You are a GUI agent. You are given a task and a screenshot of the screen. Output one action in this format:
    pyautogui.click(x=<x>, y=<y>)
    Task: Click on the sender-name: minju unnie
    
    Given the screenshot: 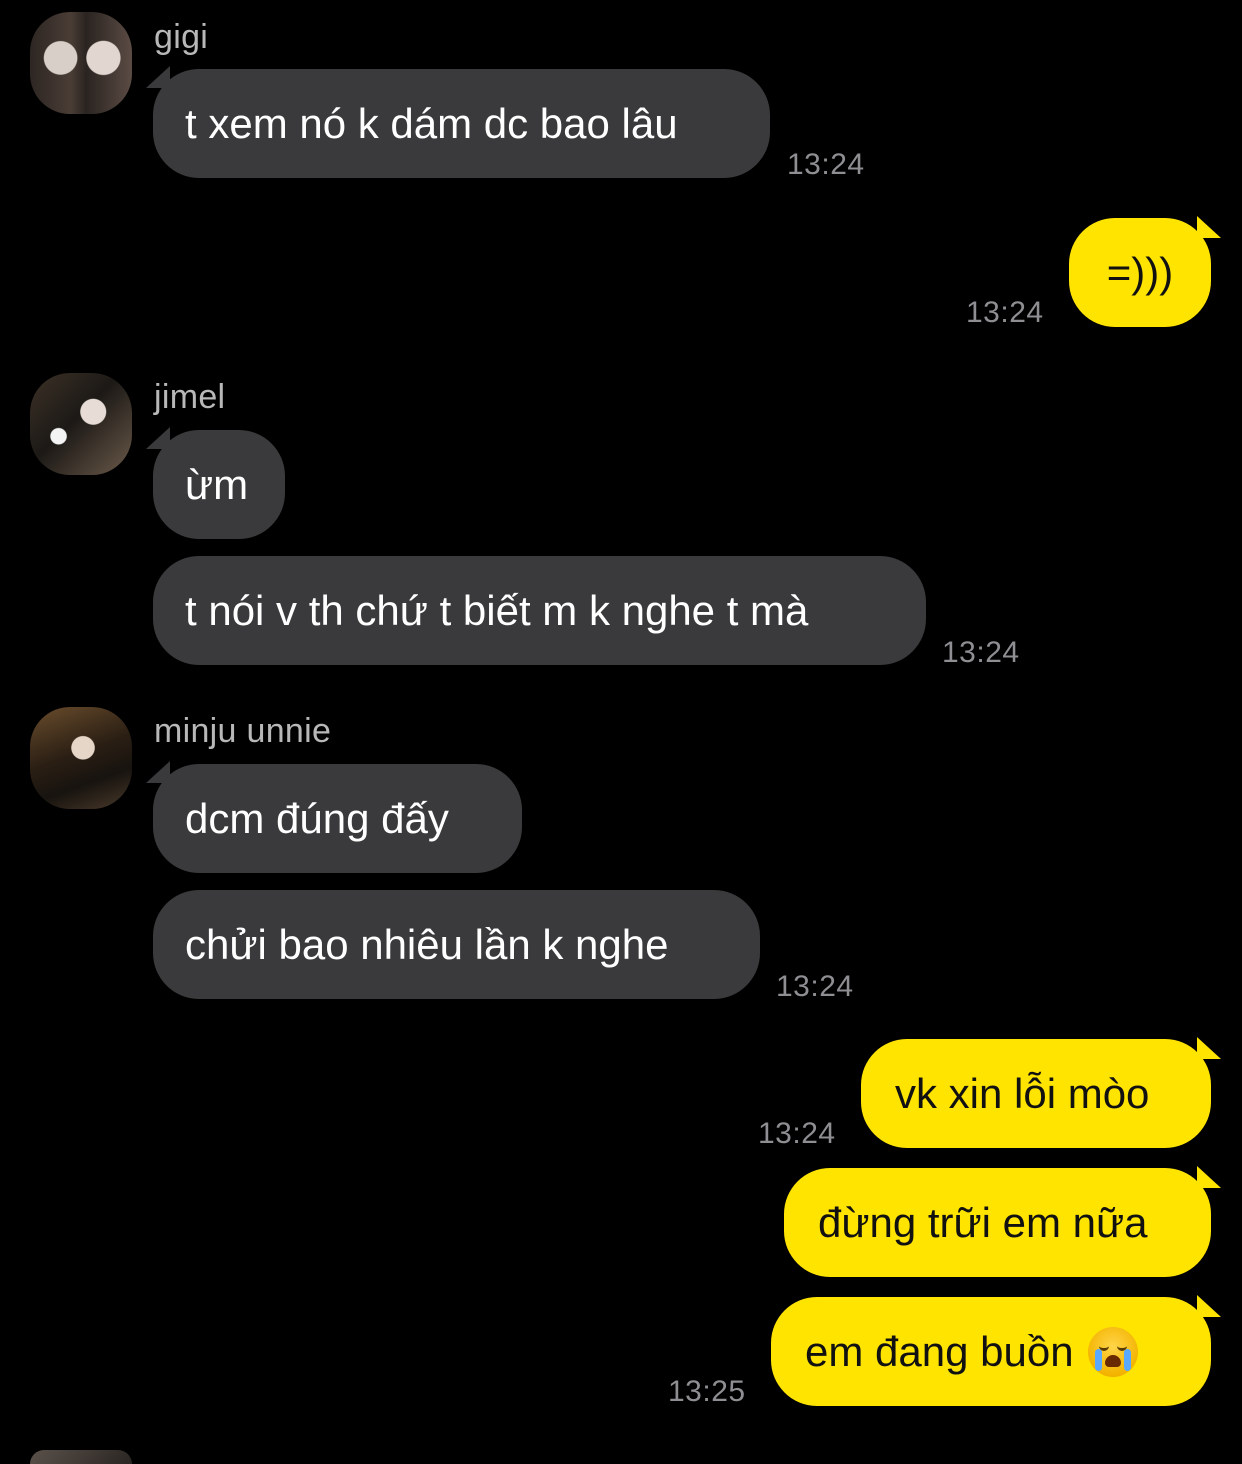 What is the action you would take?
    pyautogui.click(x=243, y=731)
    